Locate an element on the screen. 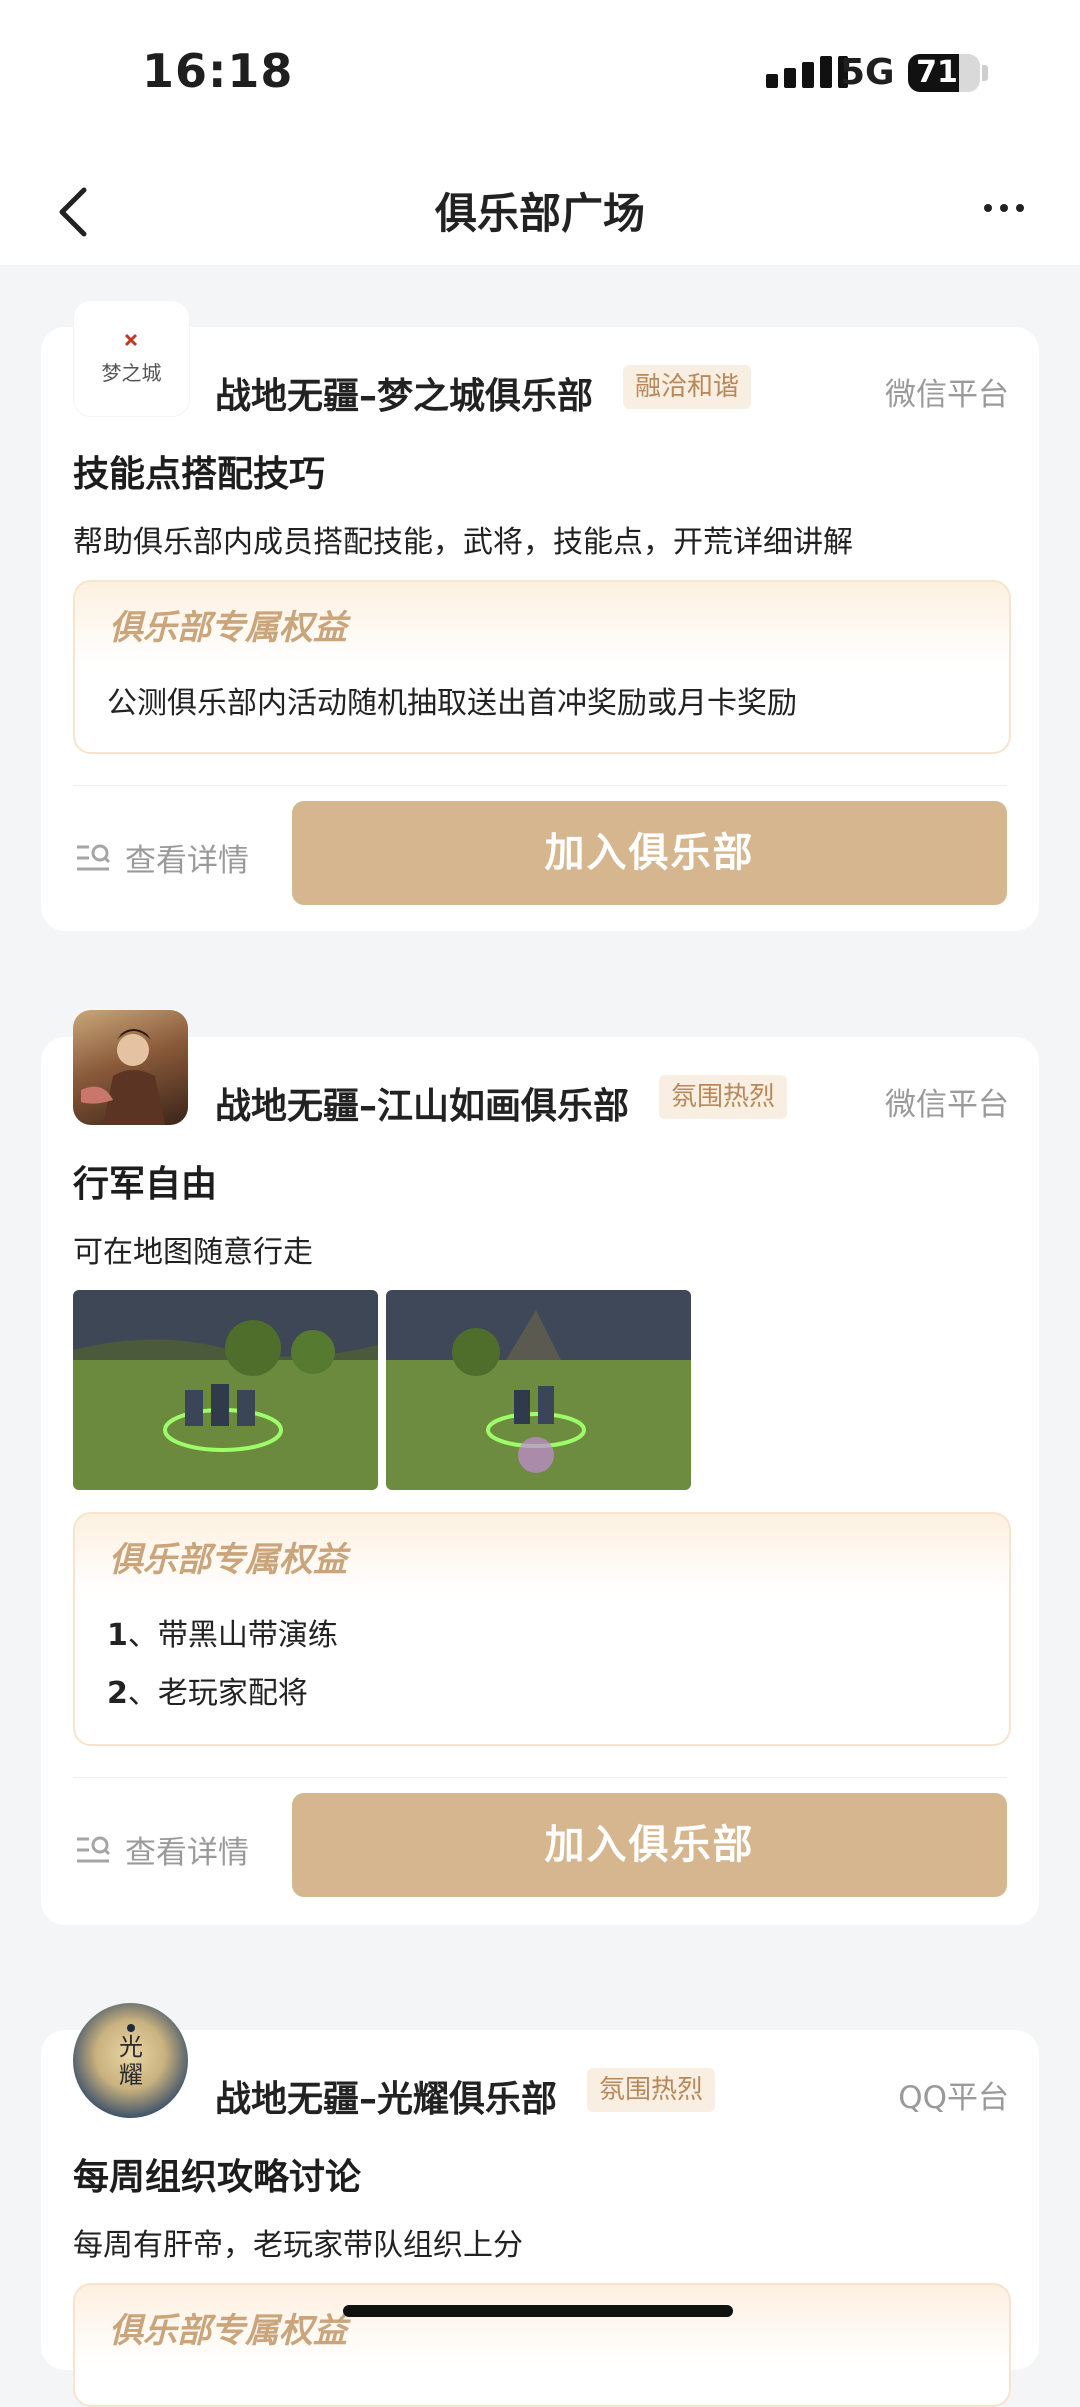 This screenshot has height=2407, width=1080. status-time: 16:18 is located at coordinates (218, 71).